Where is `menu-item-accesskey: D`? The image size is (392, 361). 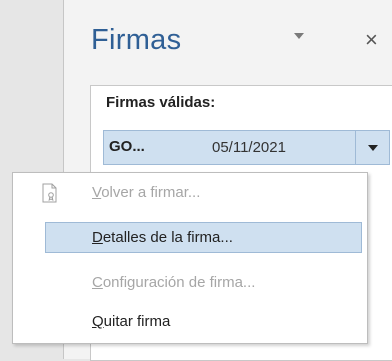 menu-item-accesskey: D is located at coordinates (97, 237).